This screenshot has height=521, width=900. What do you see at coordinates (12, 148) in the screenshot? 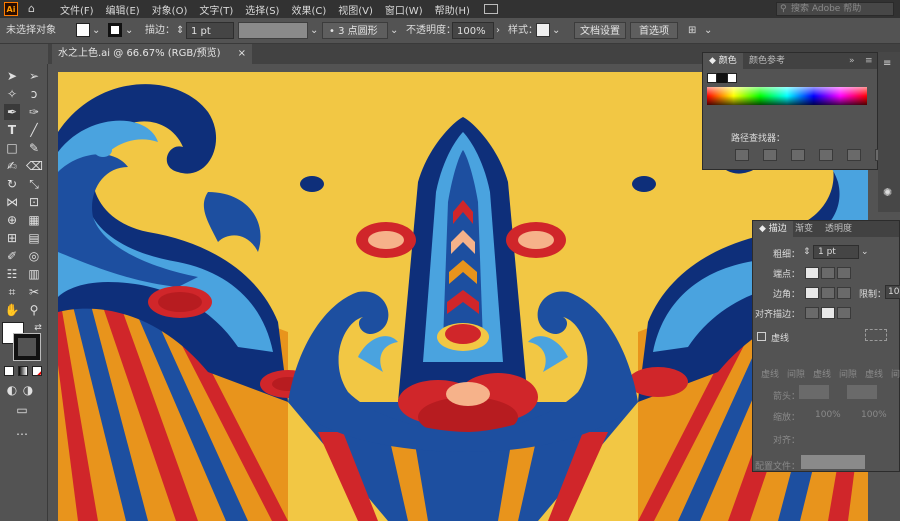
I see `rectangle-tool-icon: □` at bounding box center [12, 148].